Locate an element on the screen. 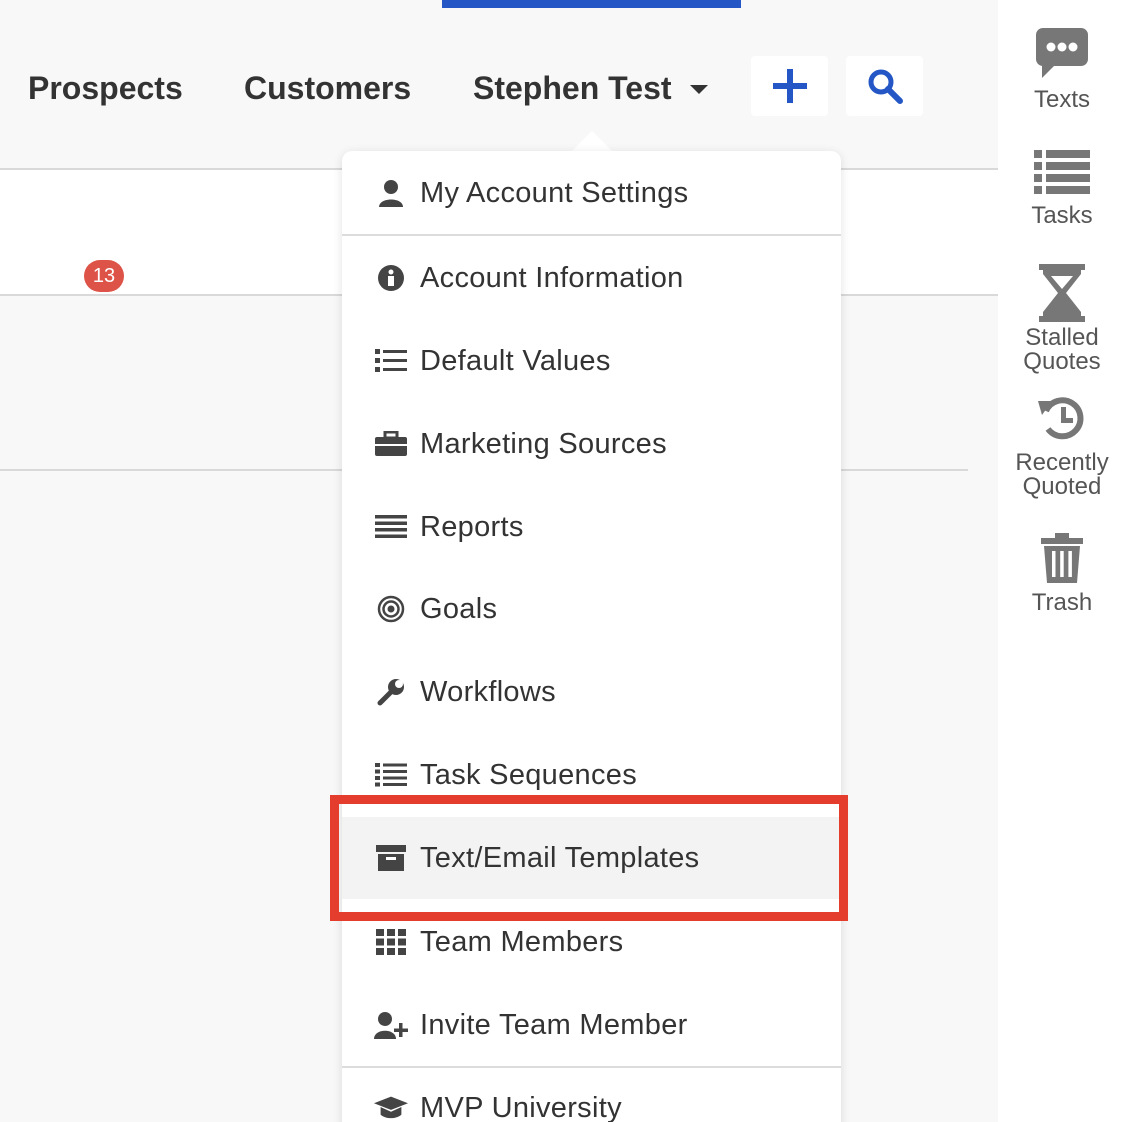  menu-item-default-values: Default Values is located at coordinates (591, 361).